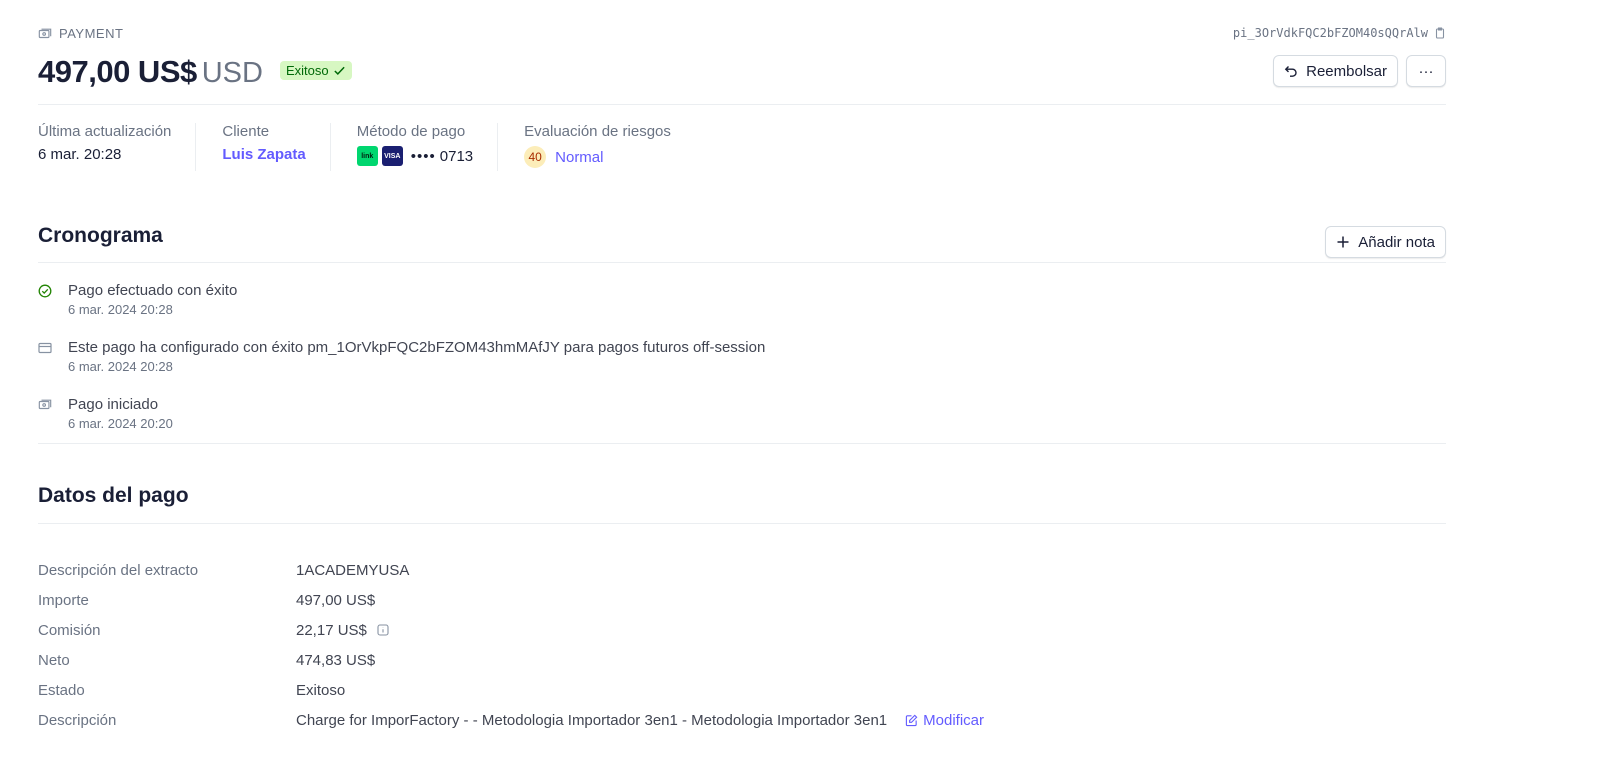 The width and height of the screenshot is (1600, 777). Describe the element at coordinates (63, 600) in the screenshot. I see `detail-label: Importe` at that location.